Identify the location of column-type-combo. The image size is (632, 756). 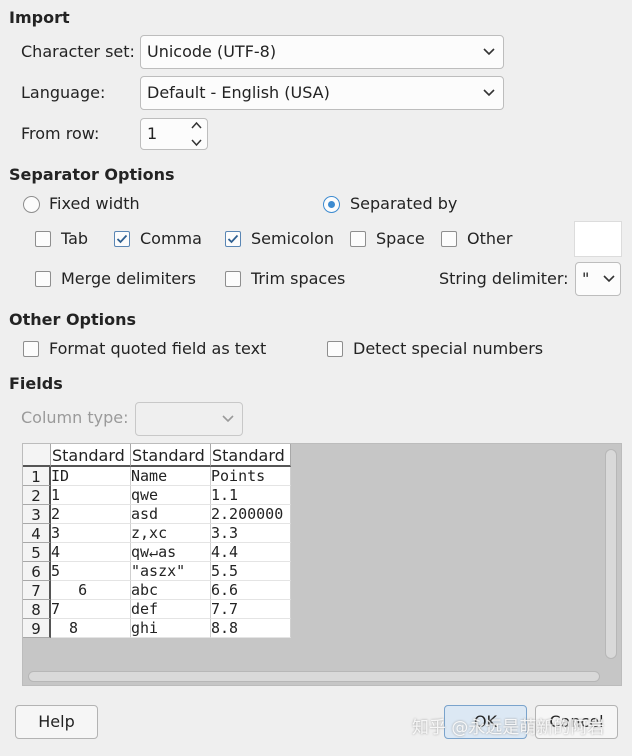
(189, 419).